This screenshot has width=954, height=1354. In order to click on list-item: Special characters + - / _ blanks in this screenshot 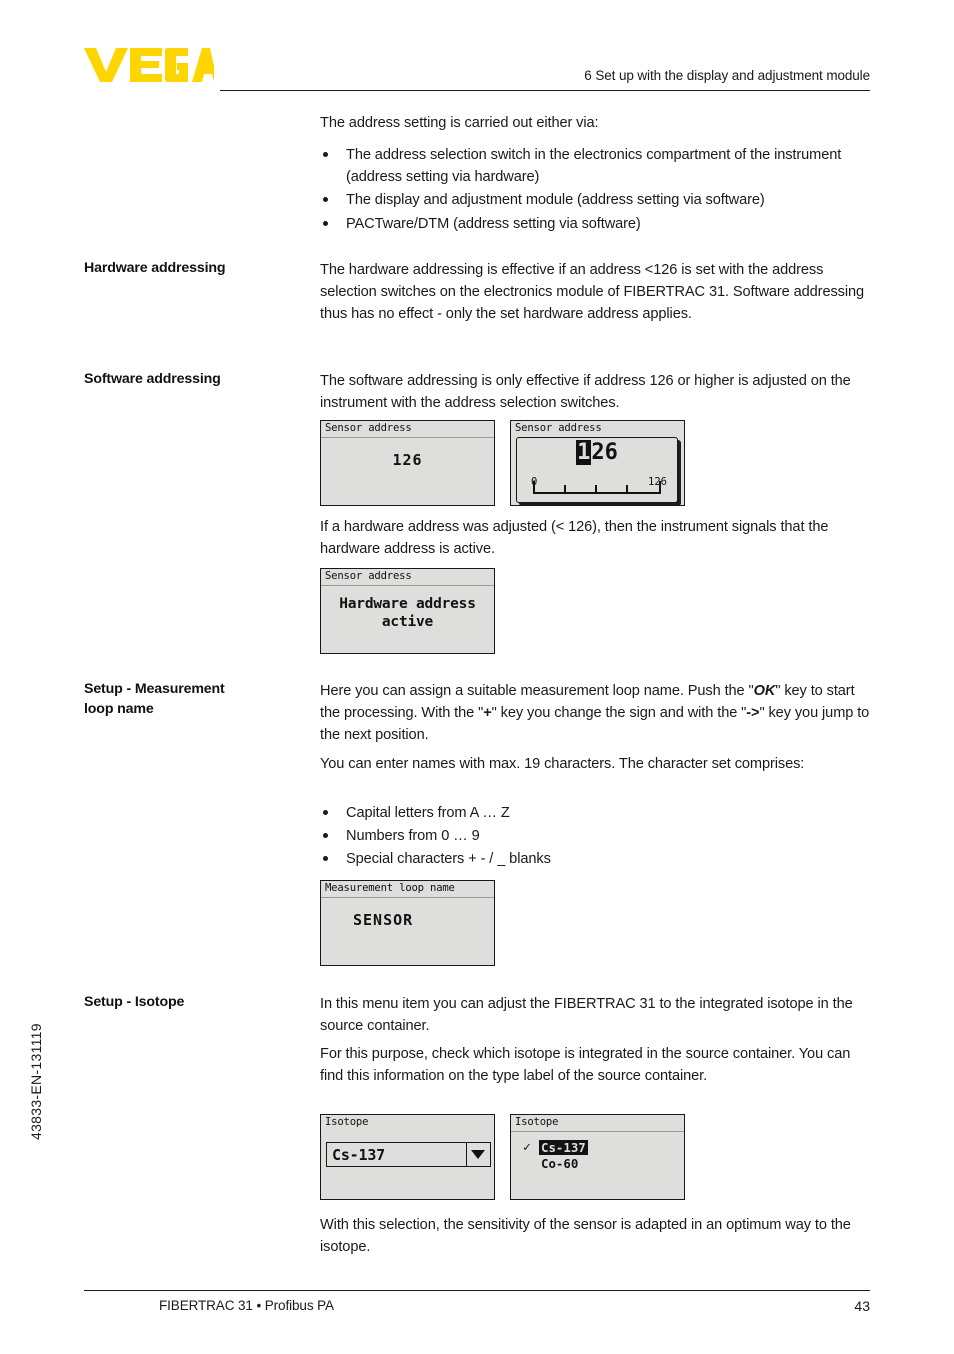, I will do `click(600, 859)`.